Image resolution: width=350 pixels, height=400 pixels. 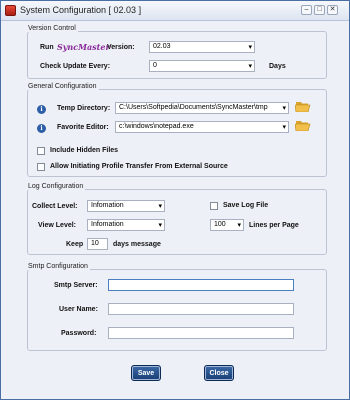 What do you see at coordinates (202, 47) in the screenshot?
I see `version-select: 02.03 ▾` at bounding box center [202, 47].